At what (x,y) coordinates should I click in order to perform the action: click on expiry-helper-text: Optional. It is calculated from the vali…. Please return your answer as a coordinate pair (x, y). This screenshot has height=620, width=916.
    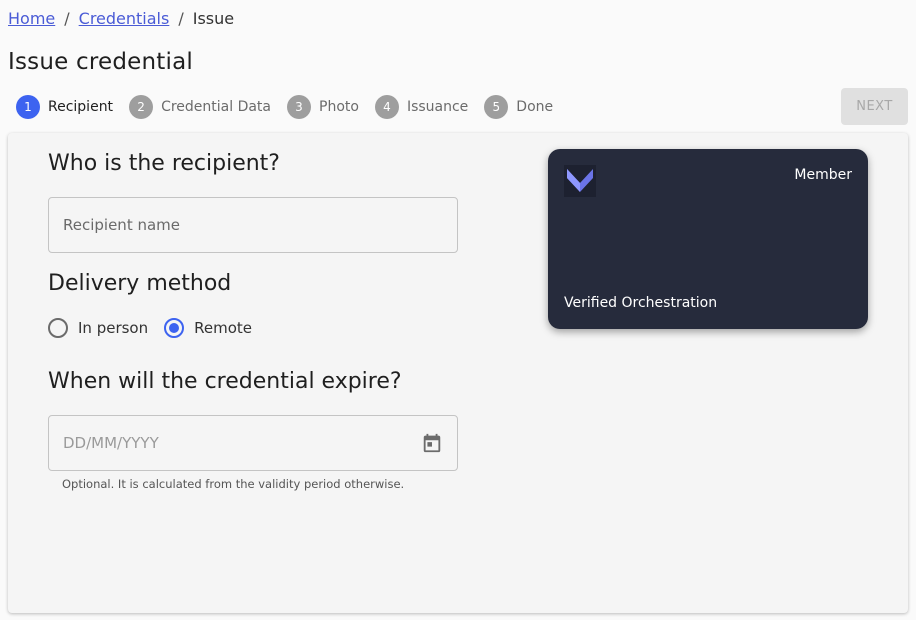
    Looking at the image, I should click on (233, 484).